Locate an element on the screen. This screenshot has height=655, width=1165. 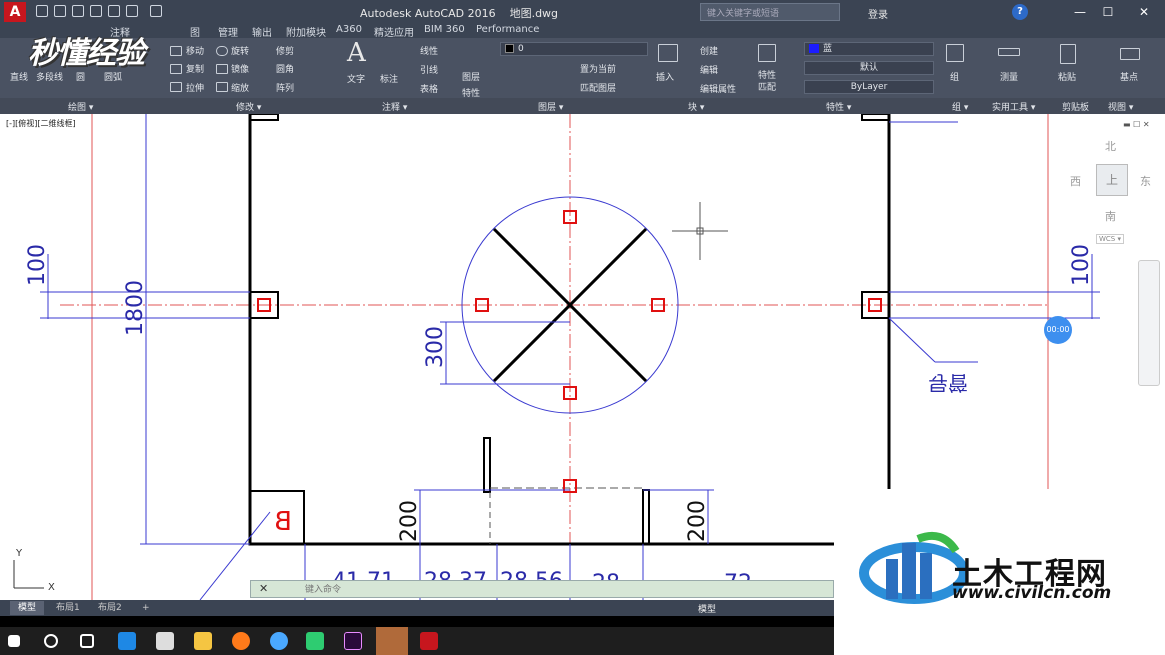
print-icon is located at coordinates (114, 11).